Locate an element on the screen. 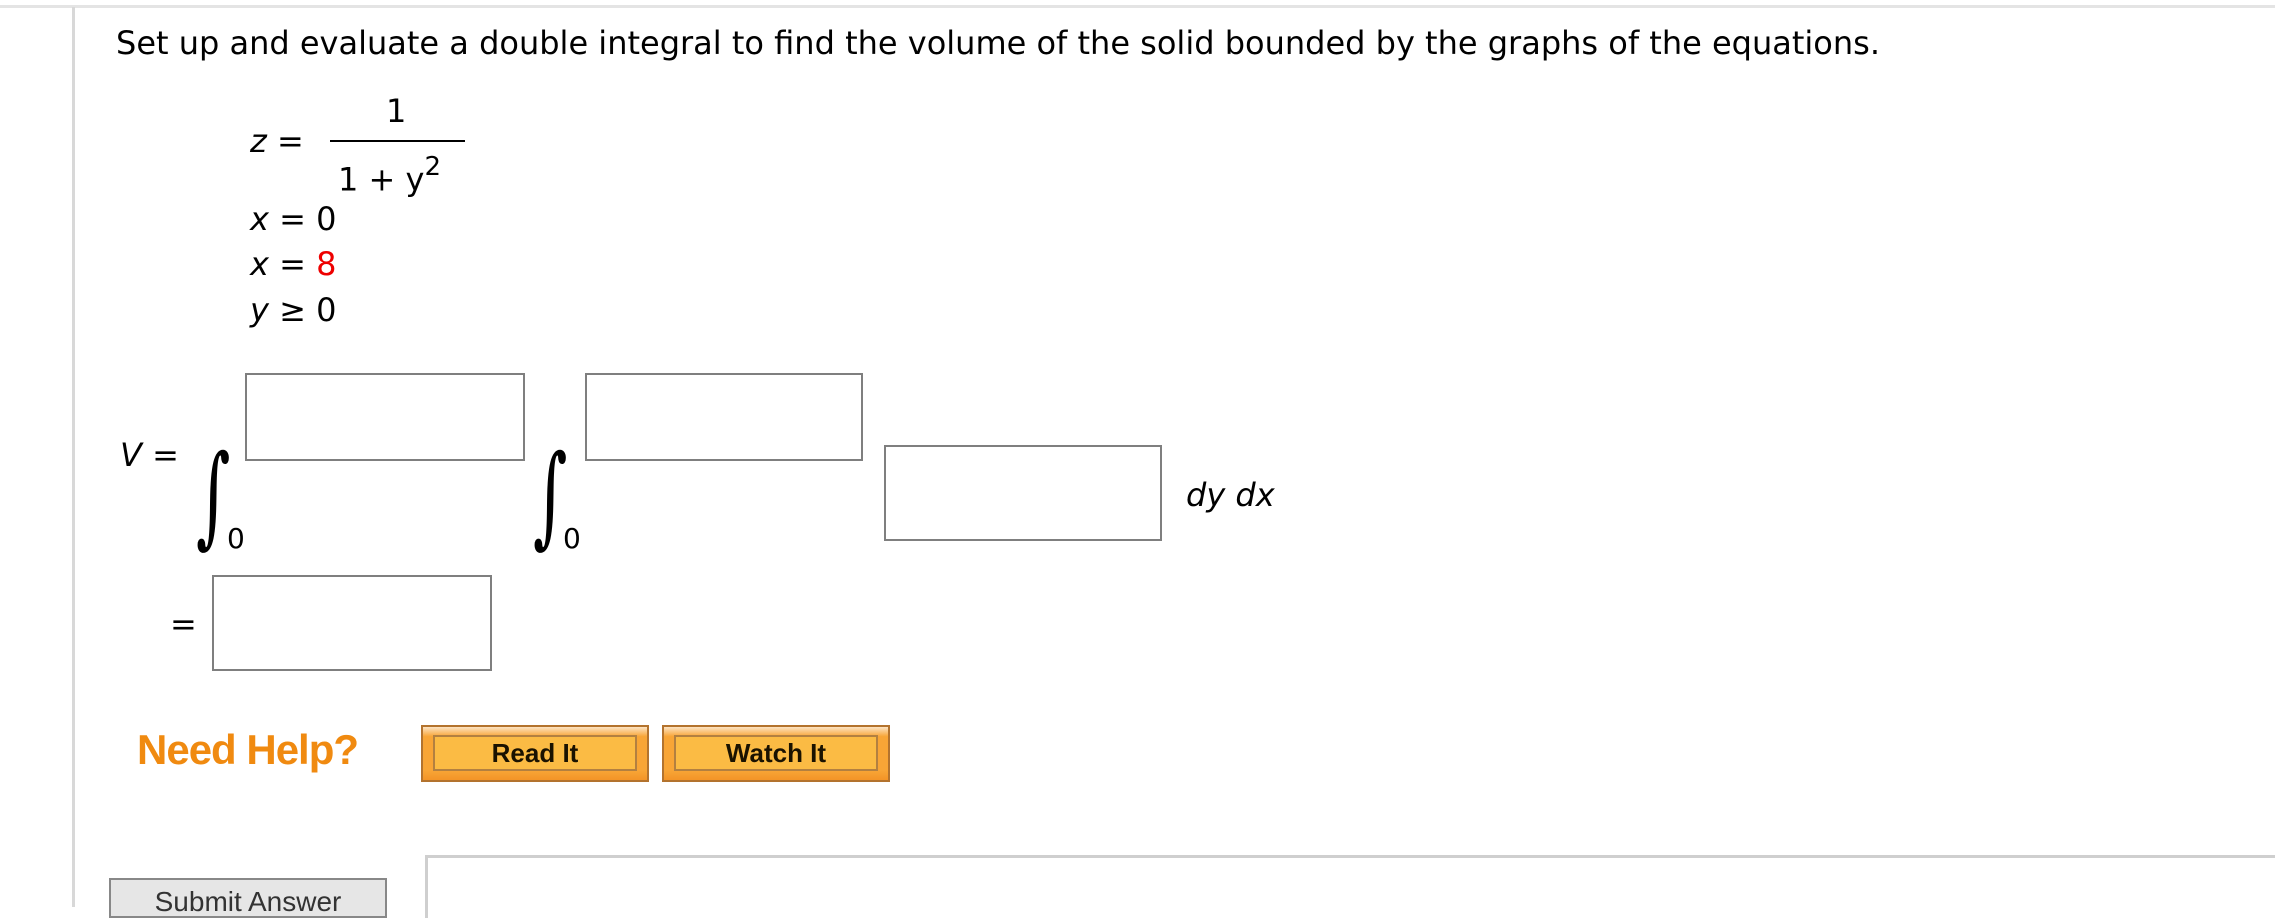  top-divider is located at coordinates (1137, 6).